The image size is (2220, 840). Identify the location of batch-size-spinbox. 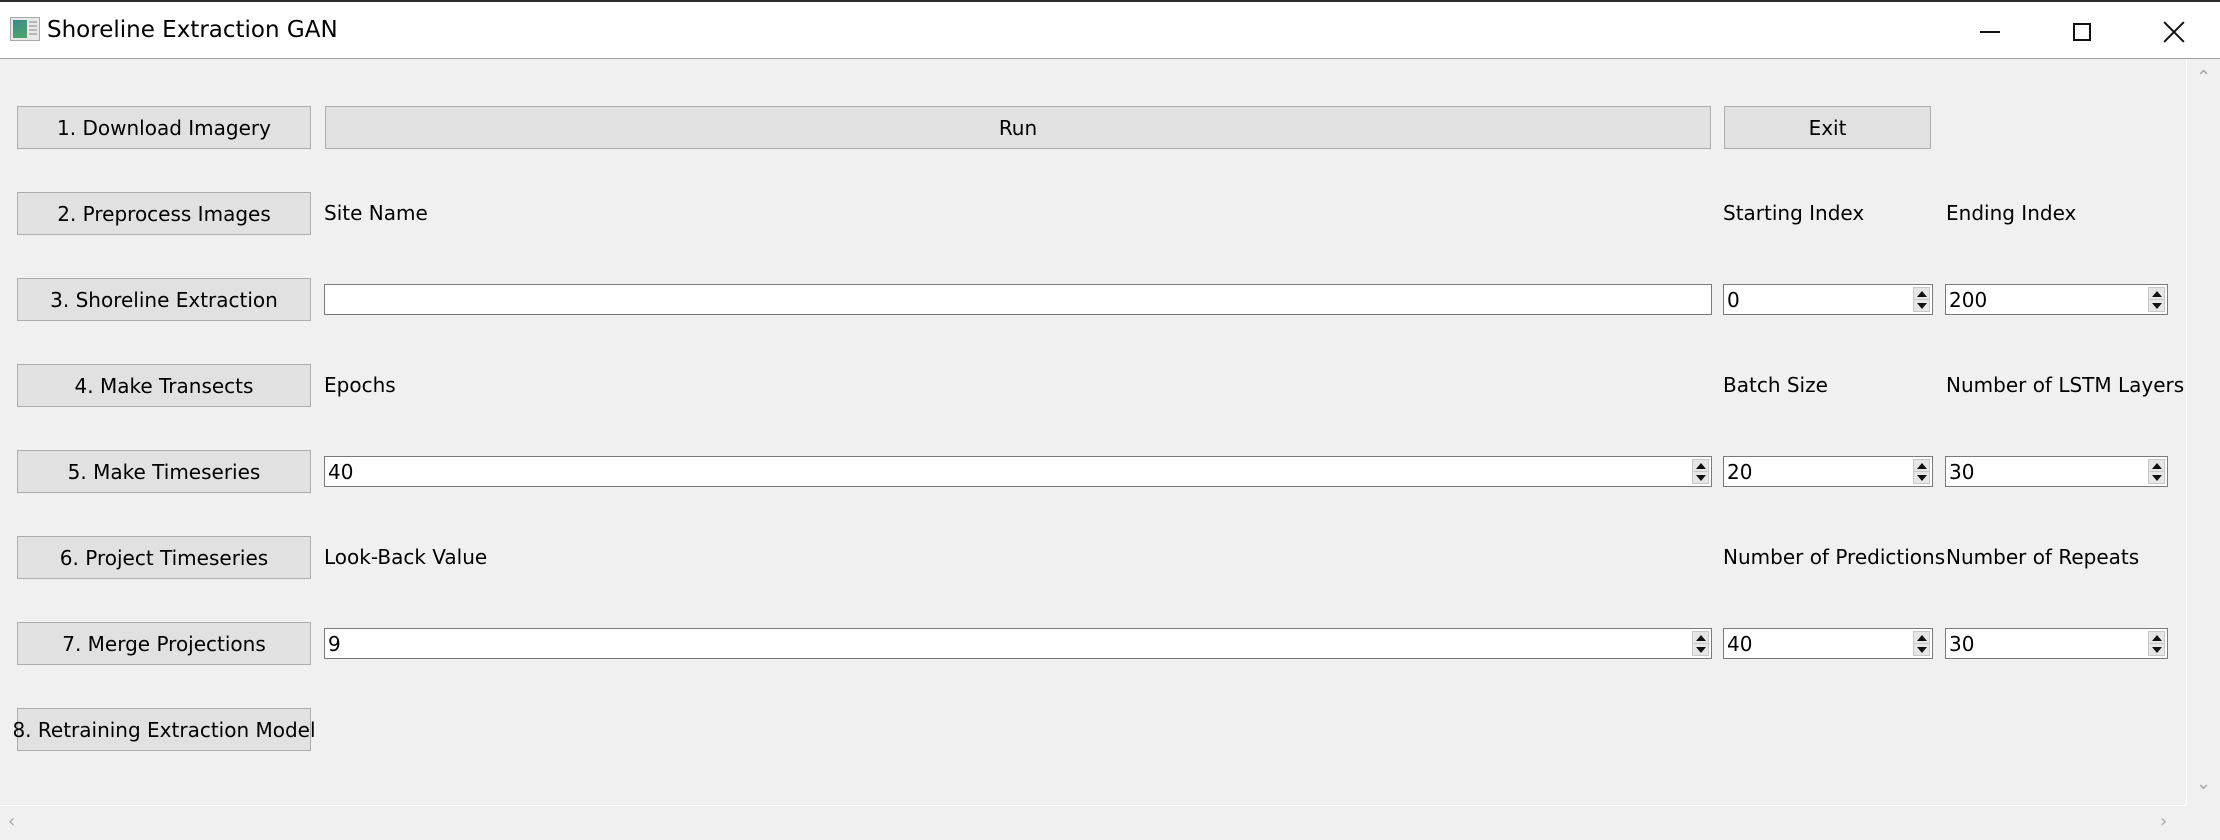
(1828, 471).